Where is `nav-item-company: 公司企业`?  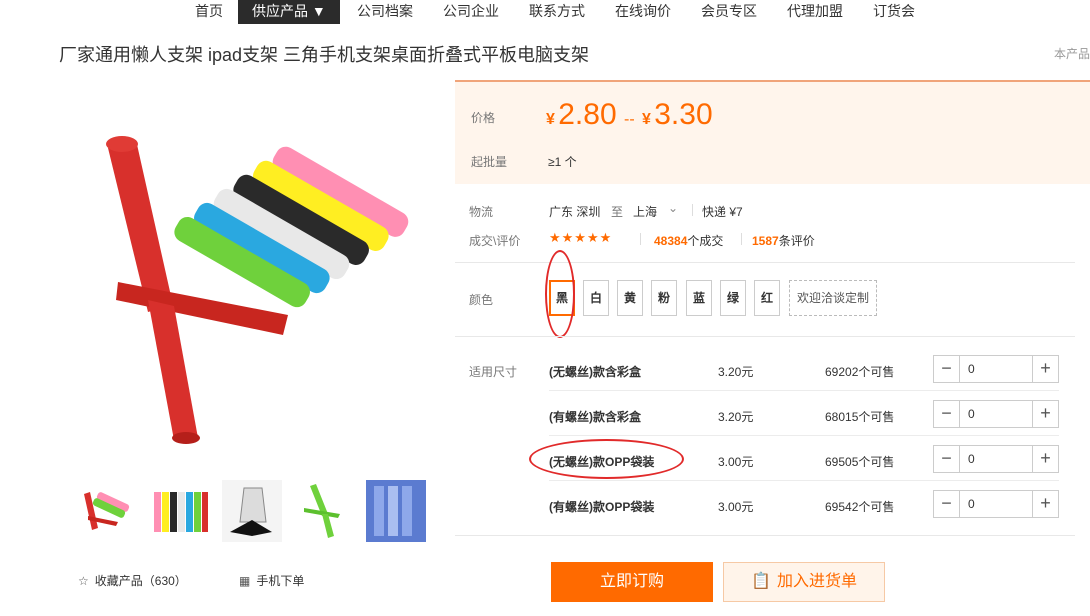 nav-item-company: 公司企业 is located at coordinates (471, 12).